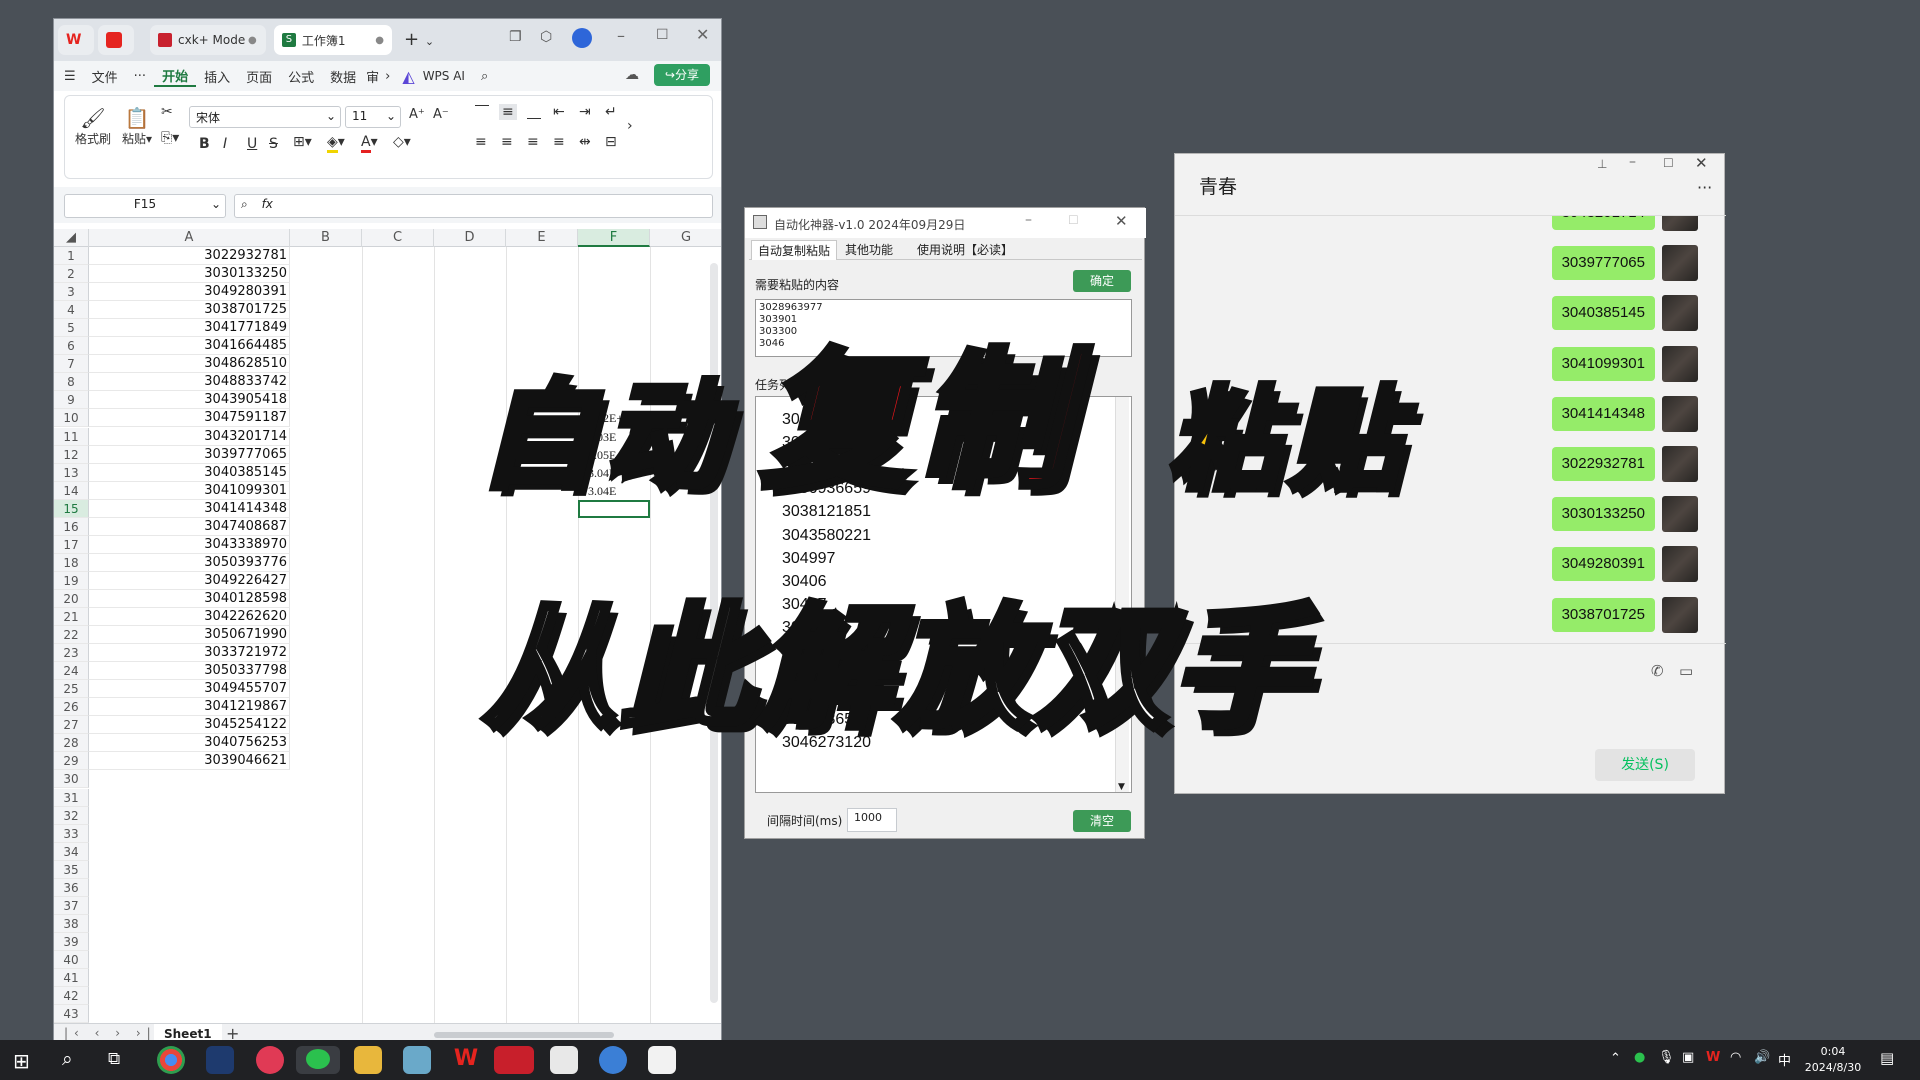  I want to click on wps-logo-tab: W, so click(76, 40).